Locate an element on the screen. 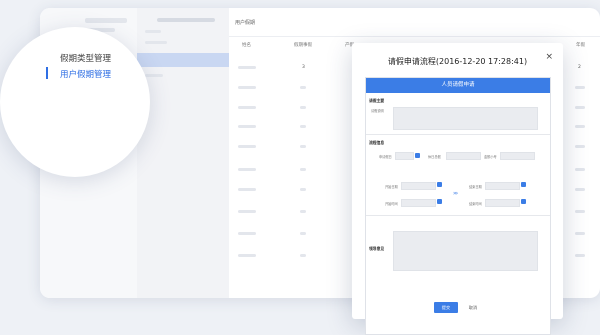  close-icon: × is located at coordinates (549, 57).